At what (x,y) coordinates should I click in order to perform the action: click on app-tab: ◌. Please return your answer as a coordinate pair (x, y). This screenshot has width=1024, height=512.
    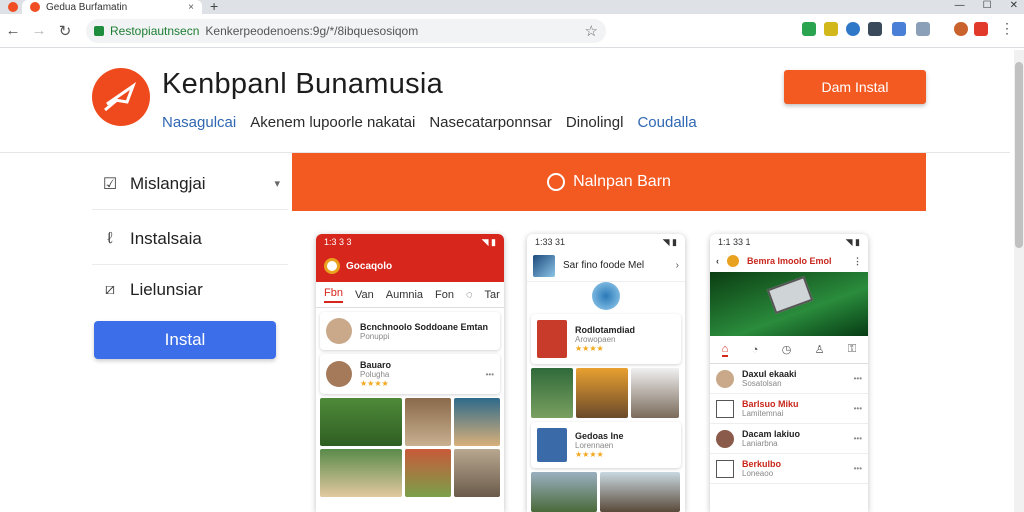
    Looking at the image, I should click on (469, 295).